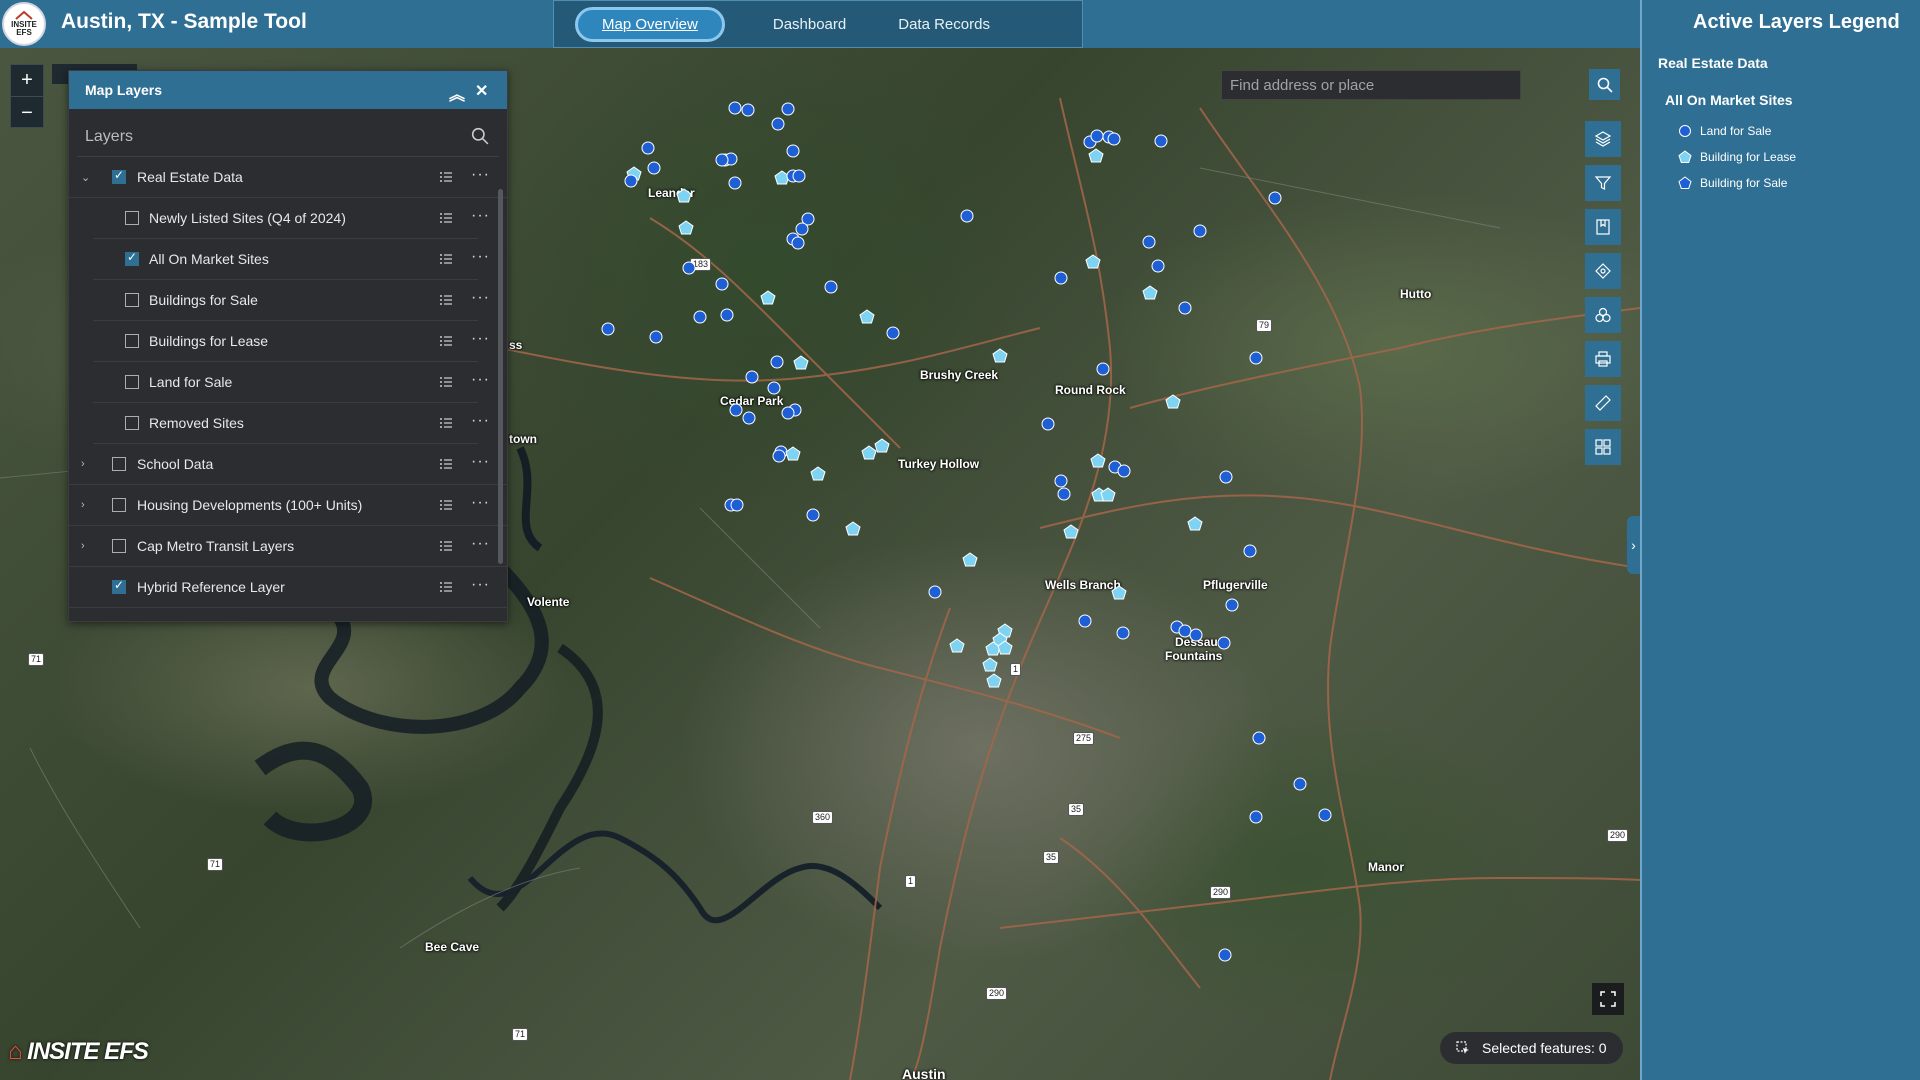 The height and width of the screenshot is (1080, 1920). I want to click on layer-list-scrollbar, so click(500, 376).